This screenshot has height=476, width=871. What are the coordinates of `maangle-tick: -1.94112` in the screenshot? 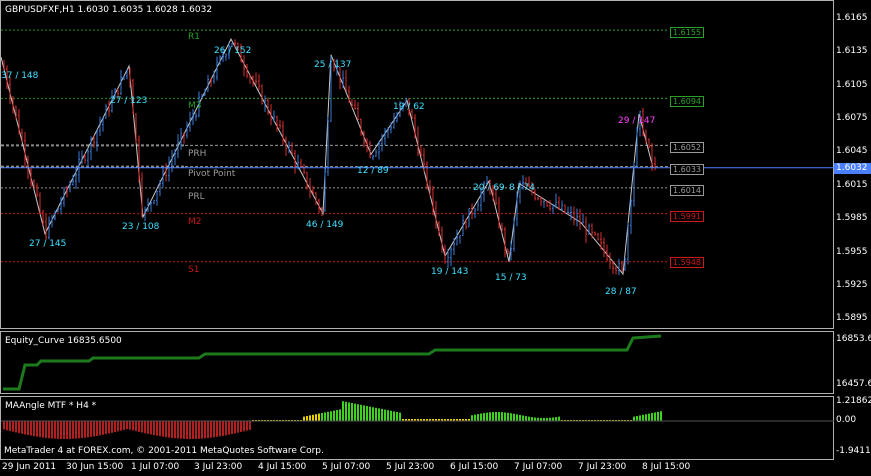 It's located at (853, 451).